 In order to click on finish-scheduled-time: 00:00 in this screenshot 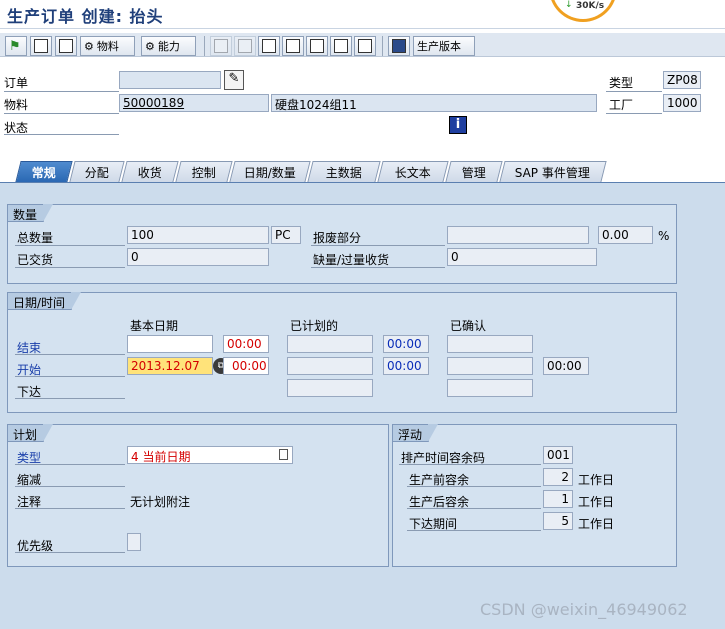, I will do `click(406, 344)`.